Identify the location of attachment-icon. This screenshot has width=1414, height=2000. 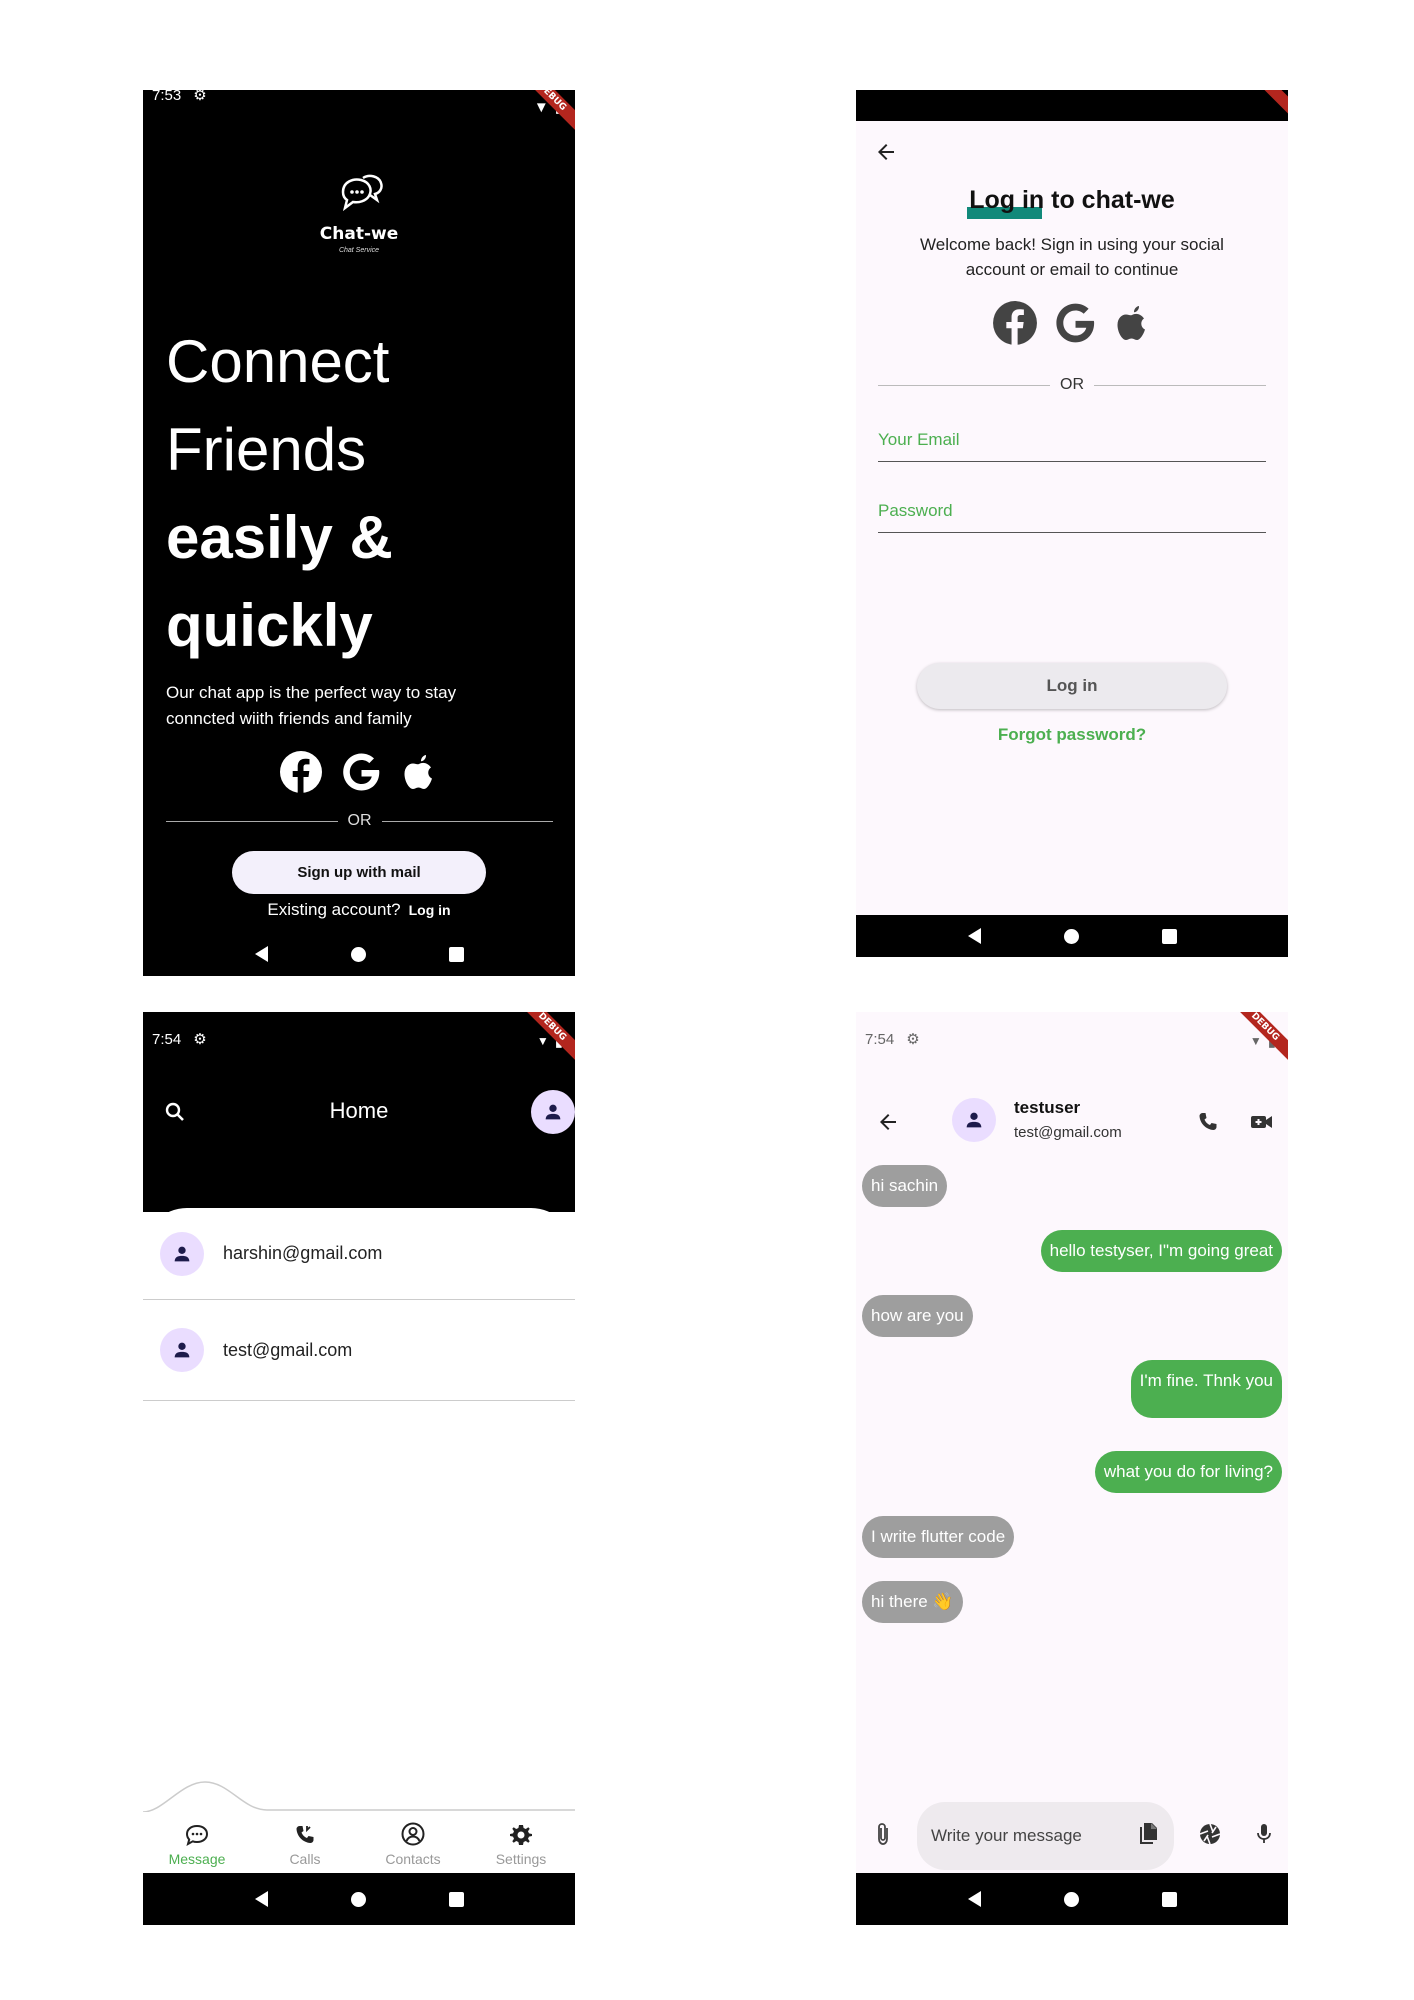
(883, 1834).